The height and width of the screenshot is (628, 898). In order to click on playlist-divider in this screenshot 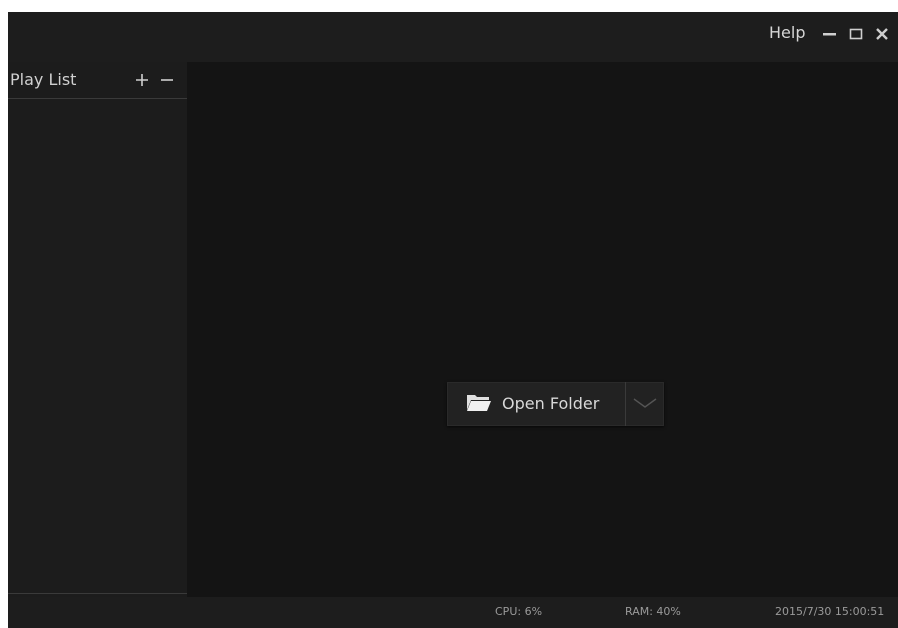, I will do `click(97, 593)`.